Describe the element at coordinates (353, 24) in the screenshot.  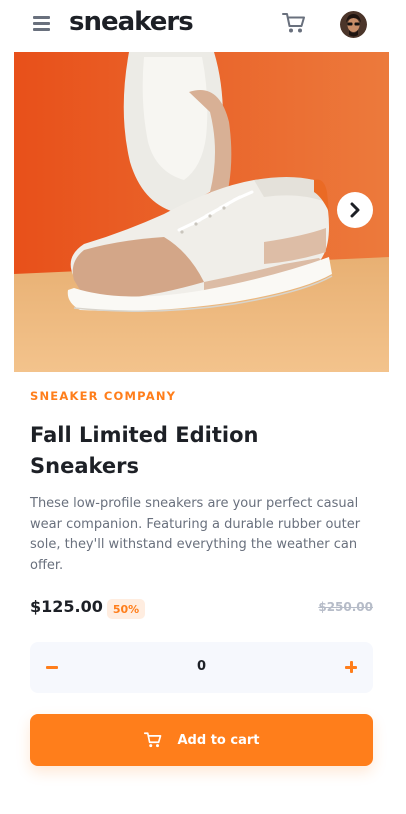
I see `user-avatar` at that location.